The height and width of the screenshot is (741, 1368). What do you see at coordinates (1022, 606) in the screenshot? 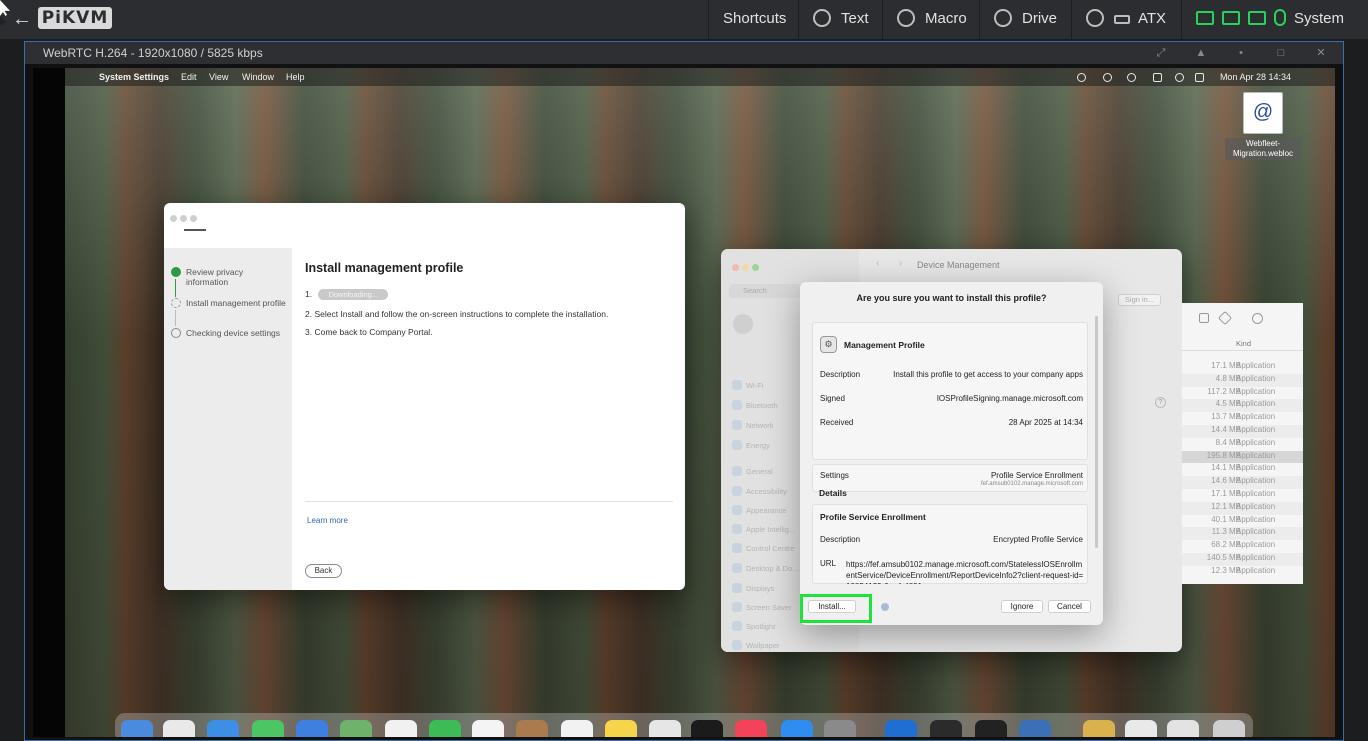
I see `ignore-button: Ignore` at bounding box center [1022, 606].